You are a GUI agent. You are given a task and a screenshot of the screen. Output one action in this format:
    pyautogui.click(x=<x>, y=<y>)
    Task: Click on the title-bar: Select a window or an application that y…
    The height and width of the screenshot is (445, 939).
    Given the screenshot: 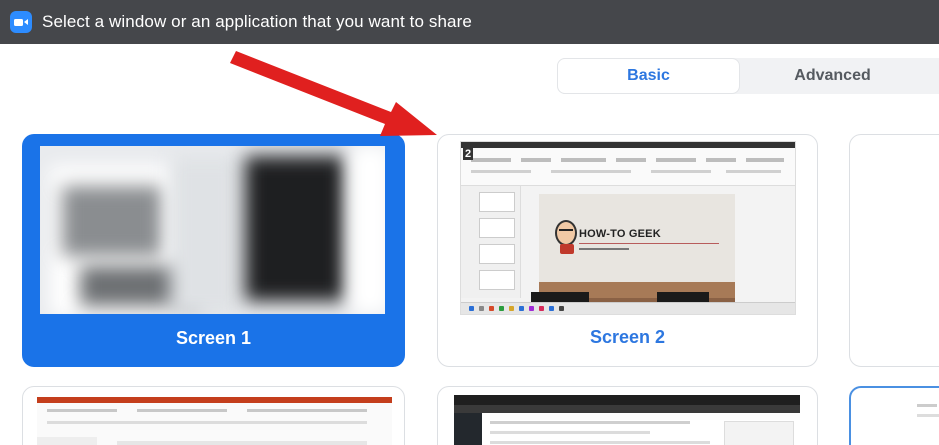 What is the action you would take?
    pyautogui.click(x=469, y=22)
    